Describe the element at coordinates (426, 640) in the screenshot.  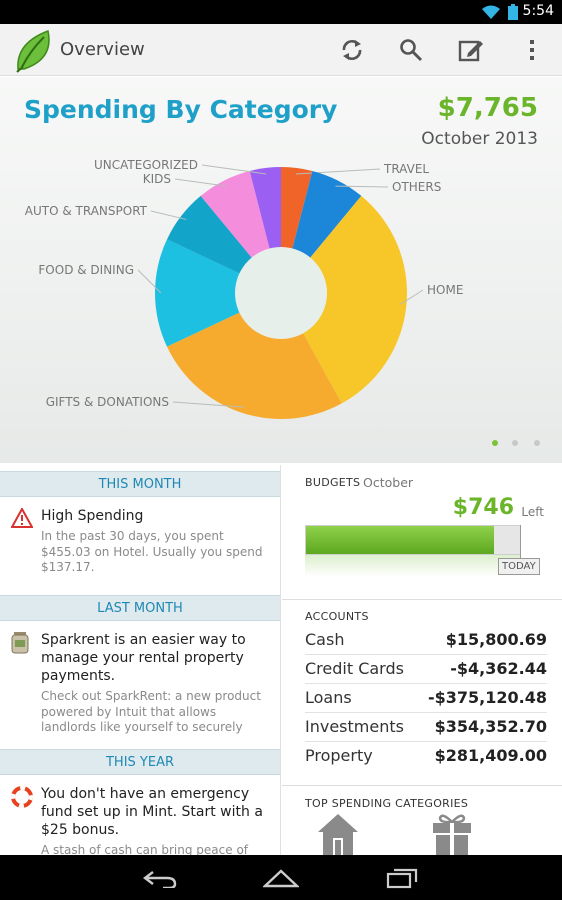
I see `account-row-cash: Cash $15,800.69` at that location.